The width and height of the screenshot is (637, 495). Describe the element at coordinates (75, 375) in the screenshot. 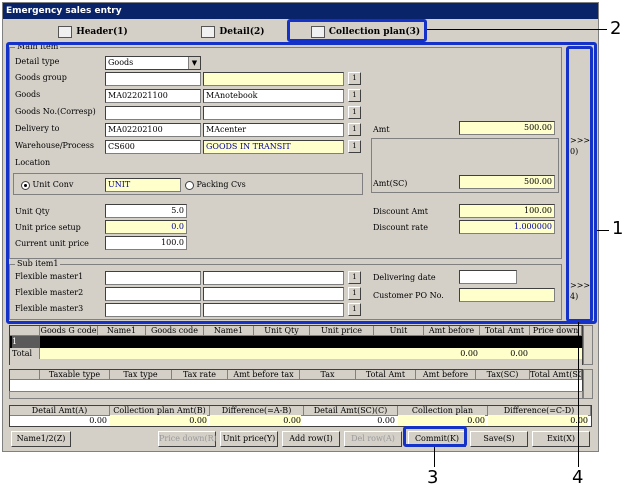

I see `grid-header: Taxable type` at that location.